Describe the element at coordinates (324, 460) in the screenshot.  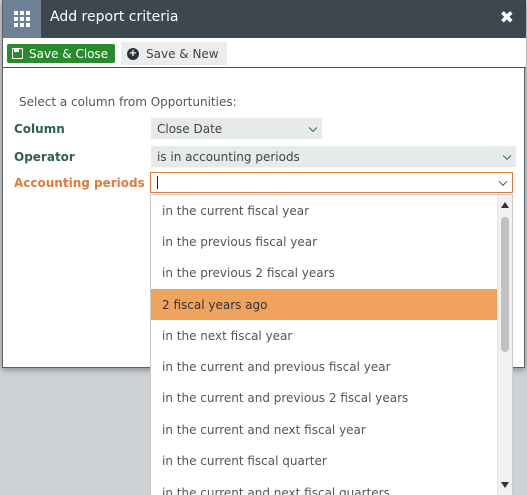
I see `dropdown-option: in the current fiscal quarter` at that location.